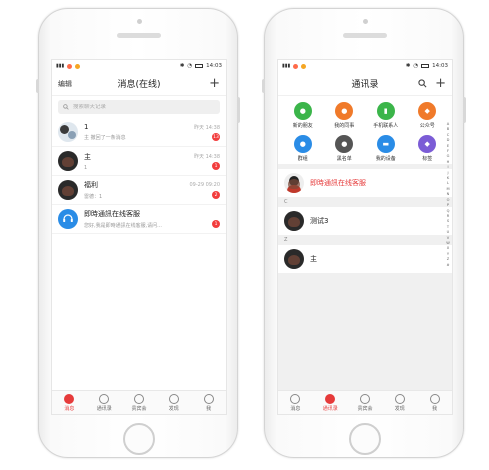  What do you see at coordinates (216, 195) in the screenshot?
I see `unread-badge: 2` at bounding box center [216, 195].